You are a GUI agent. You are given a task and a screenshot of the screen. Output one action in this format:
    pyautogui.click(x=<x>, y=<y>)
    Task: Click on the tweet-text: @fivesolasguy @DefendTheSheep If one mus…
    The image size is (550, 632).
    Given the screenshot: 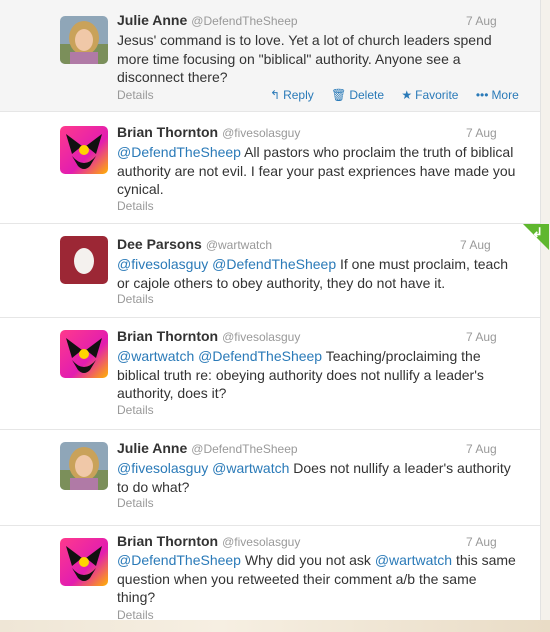 What is the action you would take?
    pyautogui.click(x=313, y=273)
    